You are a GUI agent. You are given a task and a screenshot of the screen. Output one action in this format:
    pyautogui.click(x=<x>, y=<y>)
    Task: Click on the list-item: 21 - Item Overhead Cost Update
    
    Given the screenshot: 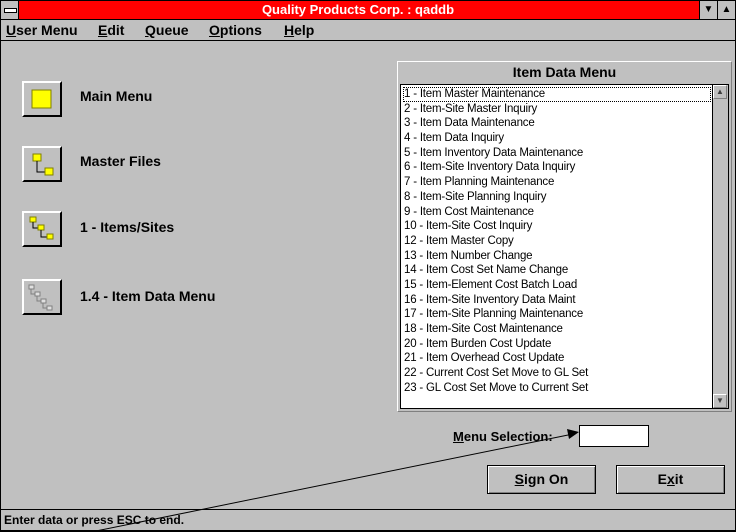 What is the action you would take?
    pyautogui.click(x=557, y=358)
    